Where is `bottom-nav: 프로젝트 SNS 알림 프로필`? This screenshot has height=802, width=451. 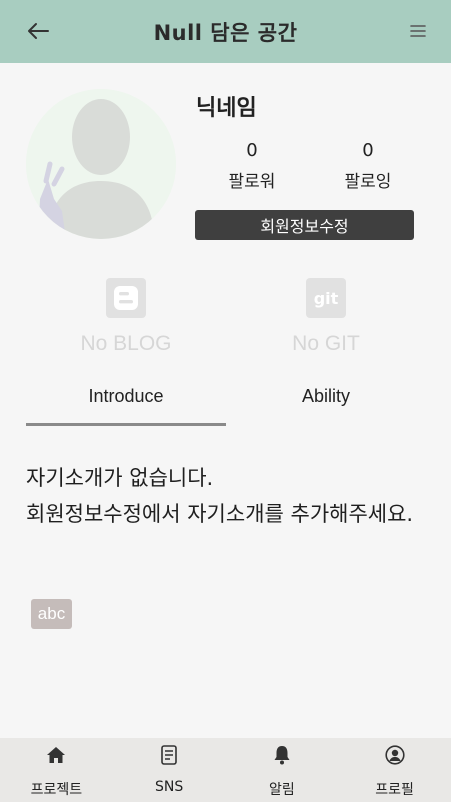 bottom-nav: 프로젝트 SNS 알림 프로필 is located at coordinates (225, 770).